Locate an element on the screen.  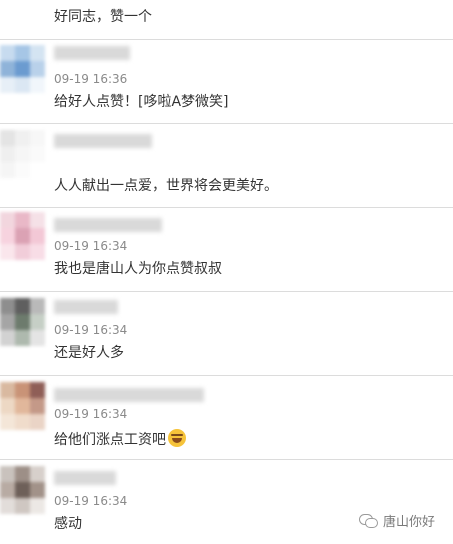
comment-time: 09-19 16:36 is located at coordinates (91, 79).